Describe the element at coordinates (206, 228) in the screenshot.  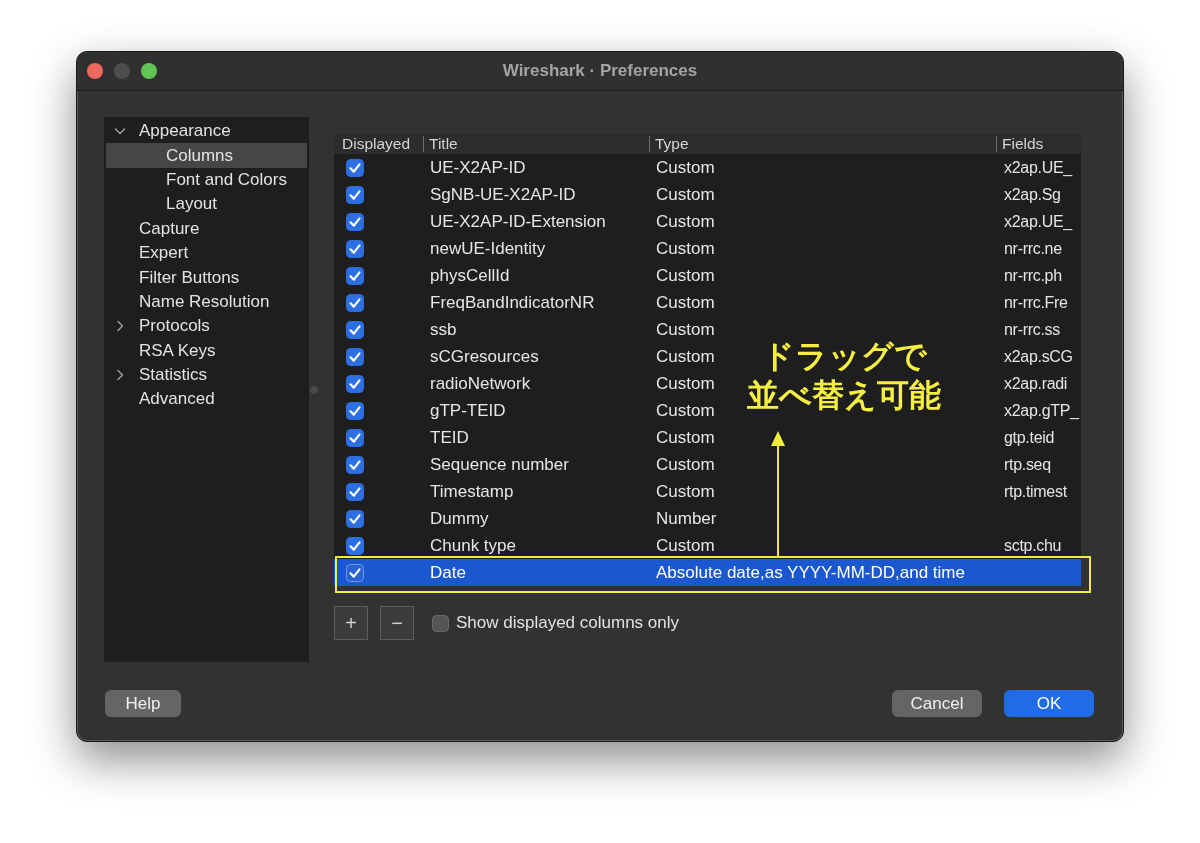
I see `tree-item: Capture` at that location.